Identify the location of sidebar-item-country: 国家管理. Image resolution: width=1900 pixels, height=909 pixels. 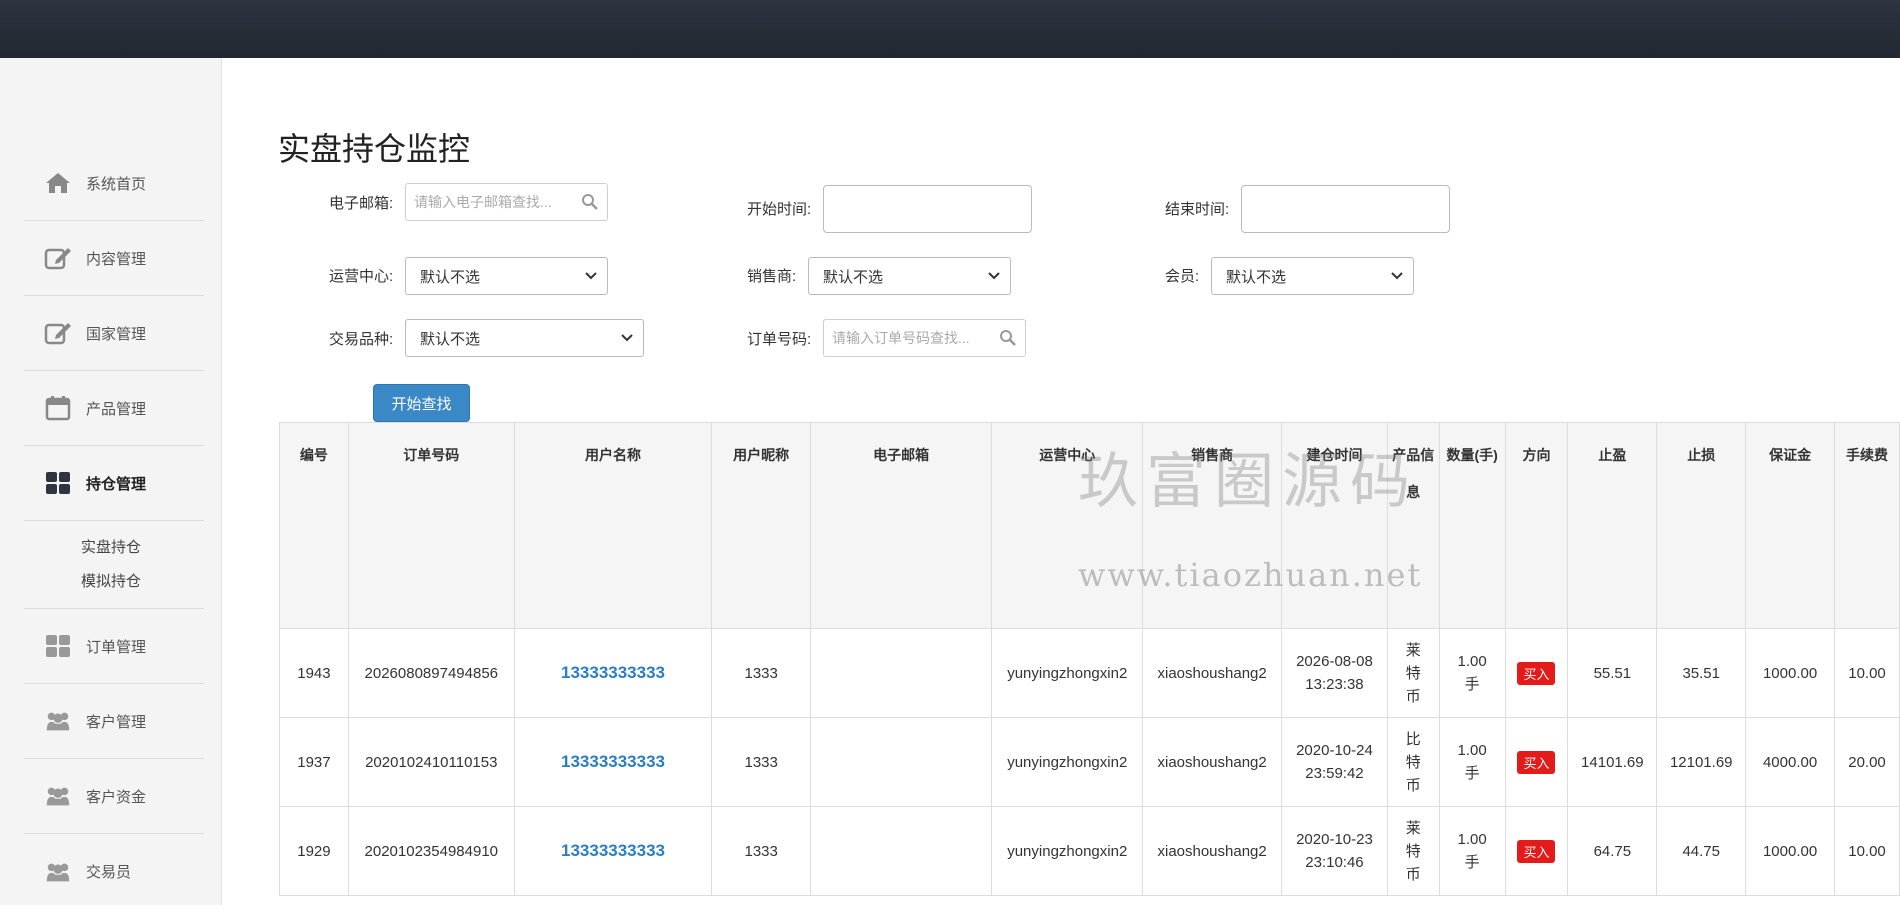
(114, 333).